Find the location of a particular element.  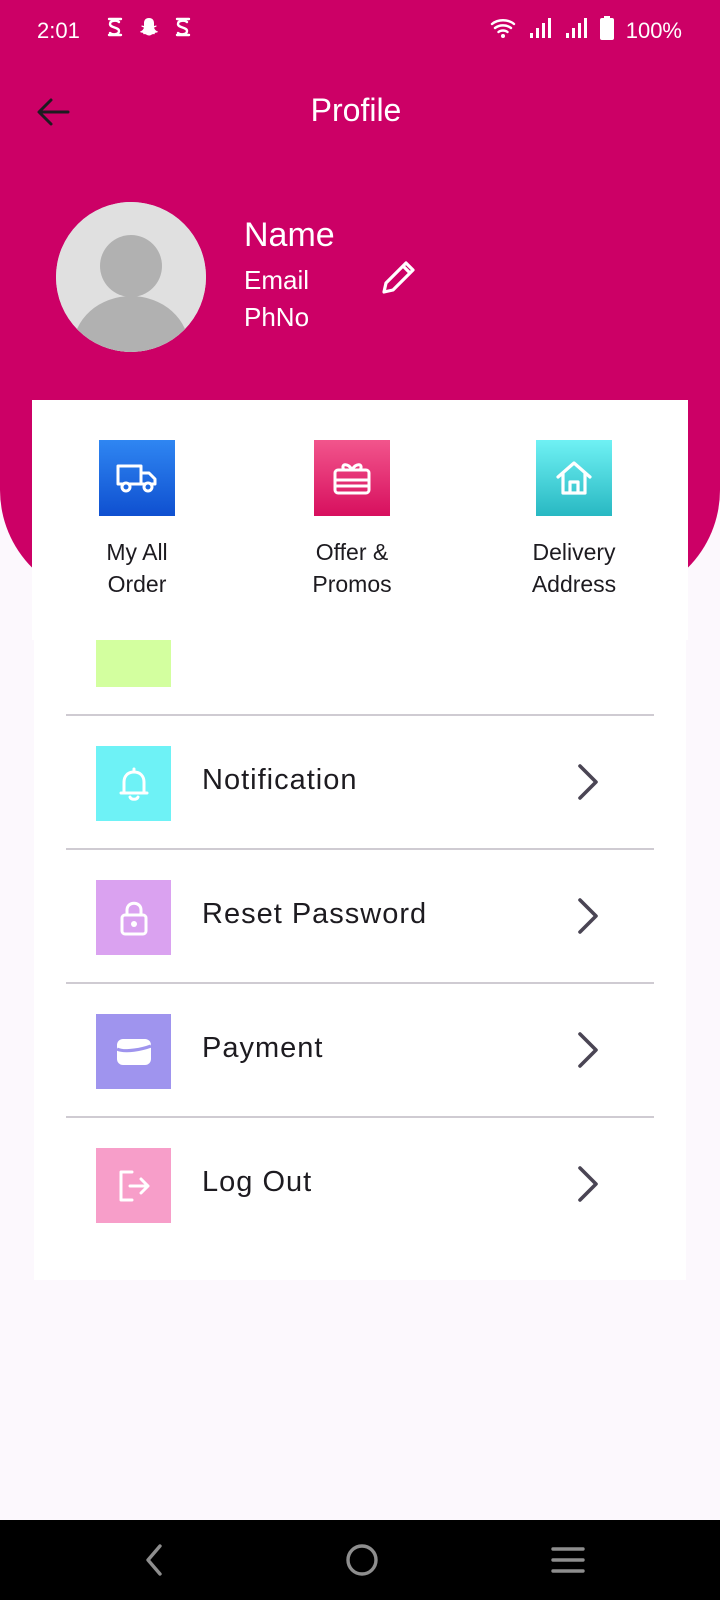

gift-card-icon is located at coordinates (352, 478).